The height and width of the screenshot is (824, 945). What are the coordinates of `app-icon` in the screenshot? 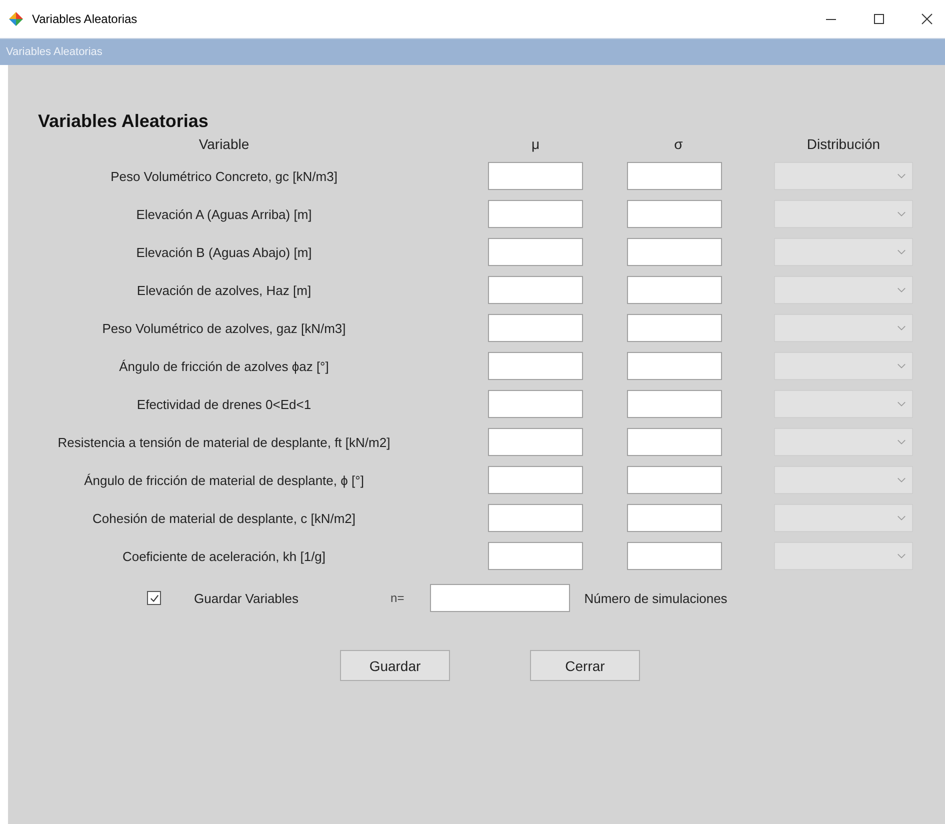 It's located at (16, 19).